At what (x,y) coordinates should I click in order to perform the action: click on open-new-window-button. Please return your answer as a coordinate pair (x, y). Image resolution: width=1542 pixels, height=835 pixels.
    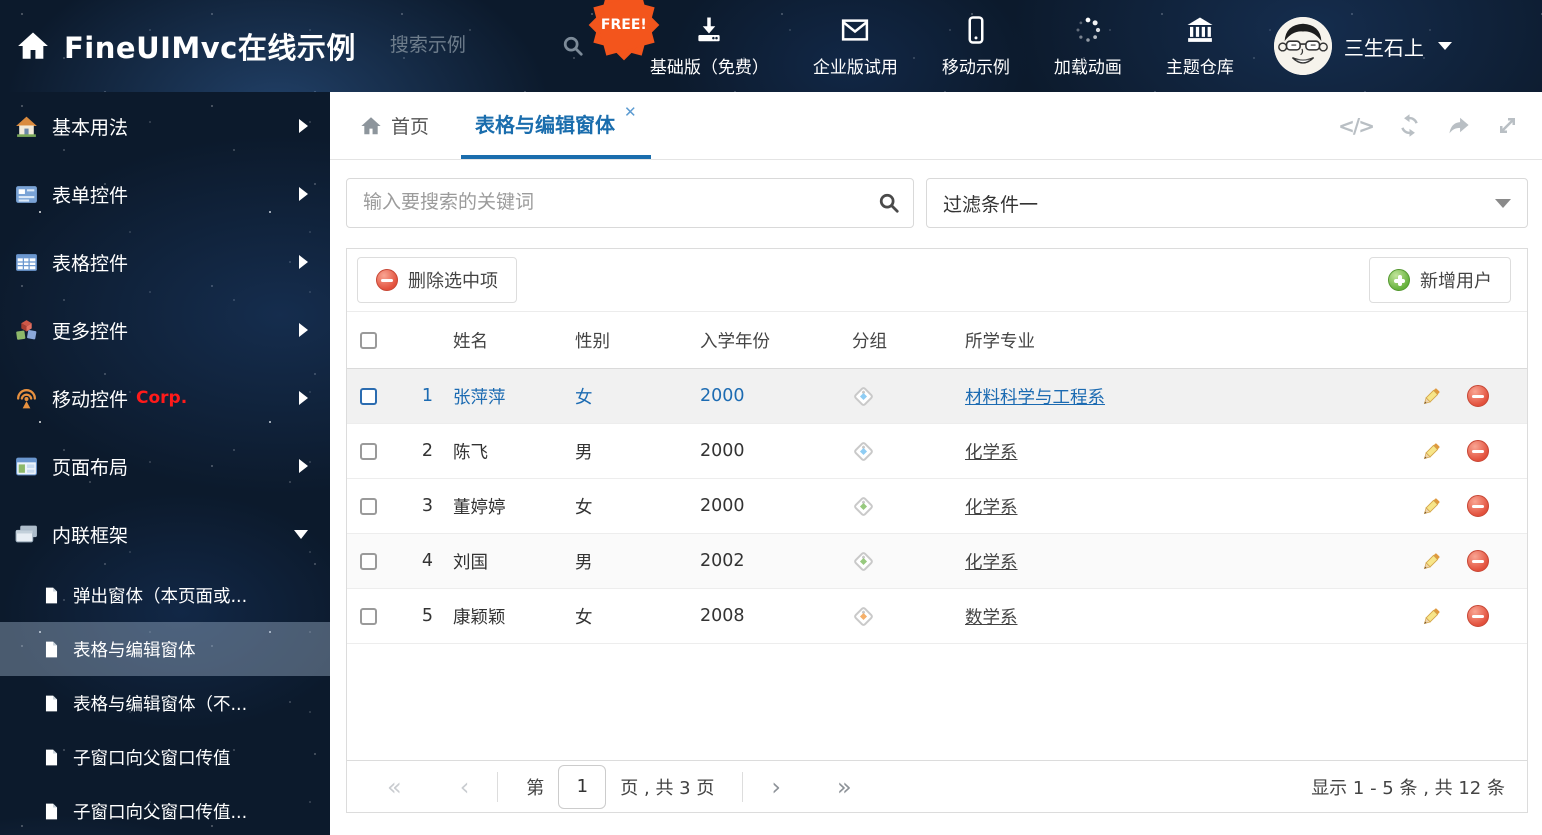
    Looking at the image, I should click on (1458, 125).